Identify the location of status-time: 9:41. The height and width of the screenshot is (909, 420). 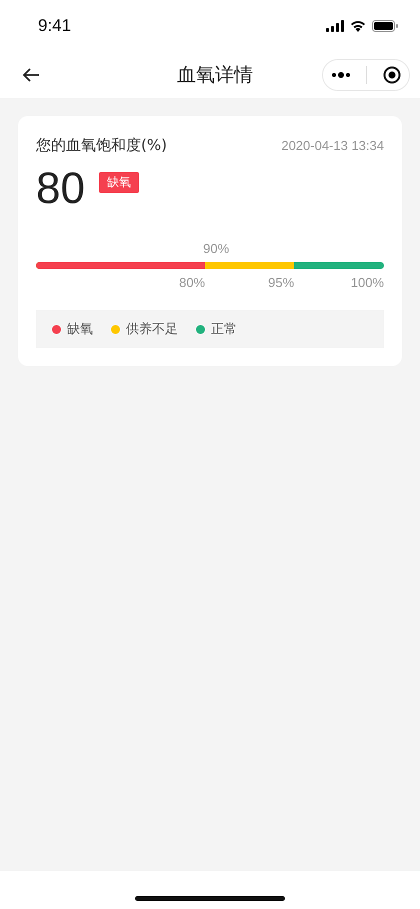
(55, 26).